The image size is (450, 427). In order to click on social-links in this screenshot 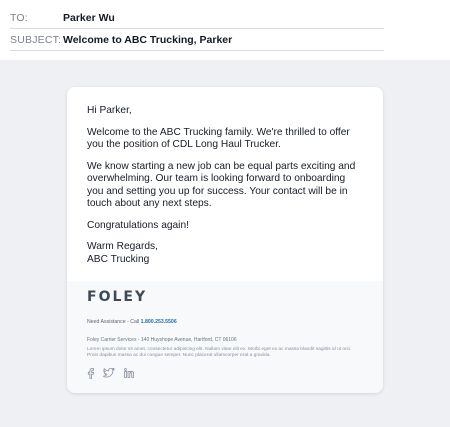, I will do `click(225, 373)`.